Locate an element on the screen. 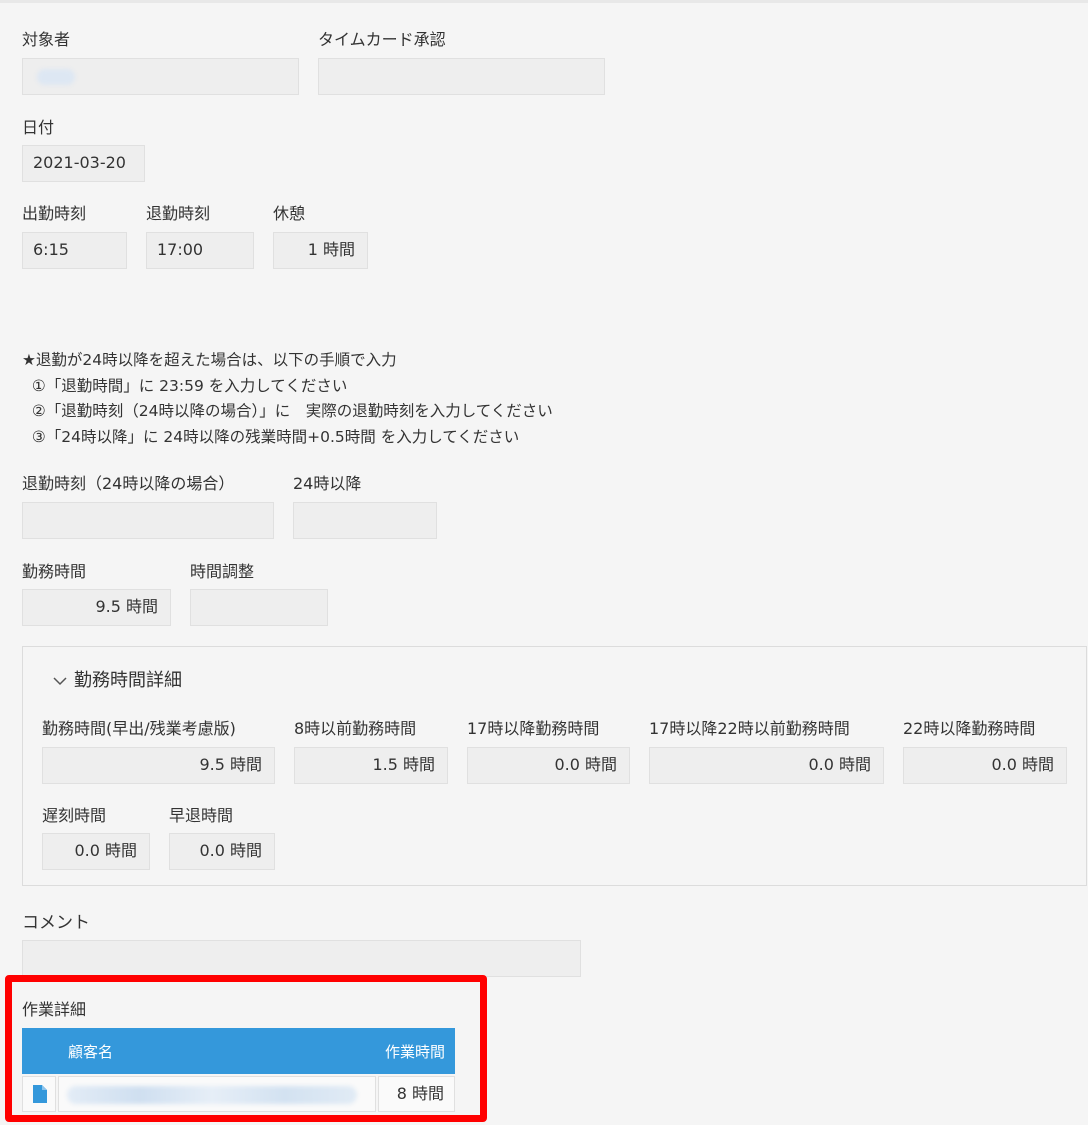 Image resolution: width=1088 pixels, height=1125 pixels. detail-label-0: 勤務時間(早出/残業考慮版) is located at coordinates (139, 728).